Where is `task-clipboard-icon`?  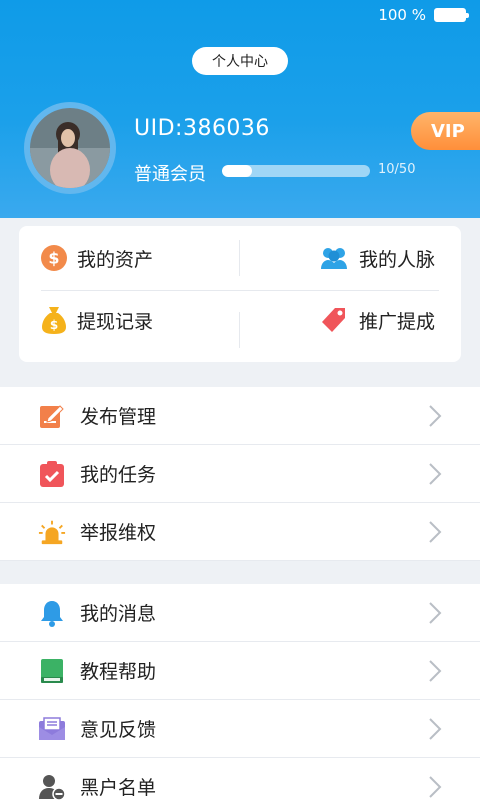
task-clipboard-icon is located at coordinates (52, 474).